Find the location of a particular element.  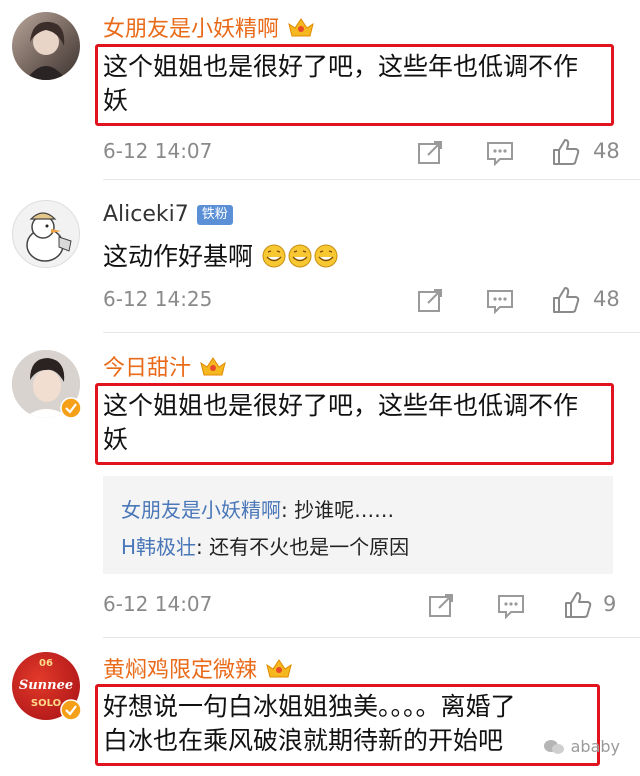

wechat-icon is located at coordinates (553, 746).